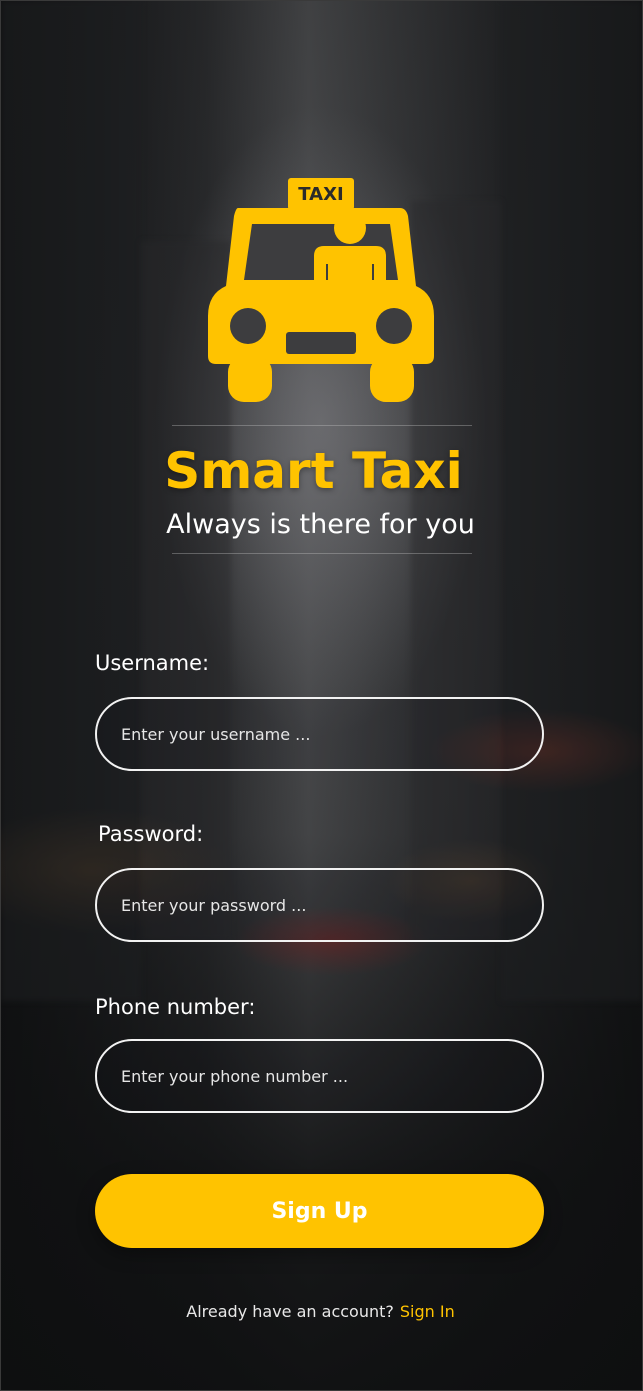 This screenshot has height=1391, width=643. What do you see at coordinates (152, 663) in the screenshot?
I see `username-label: Username:` at bounding box center [152, 663].